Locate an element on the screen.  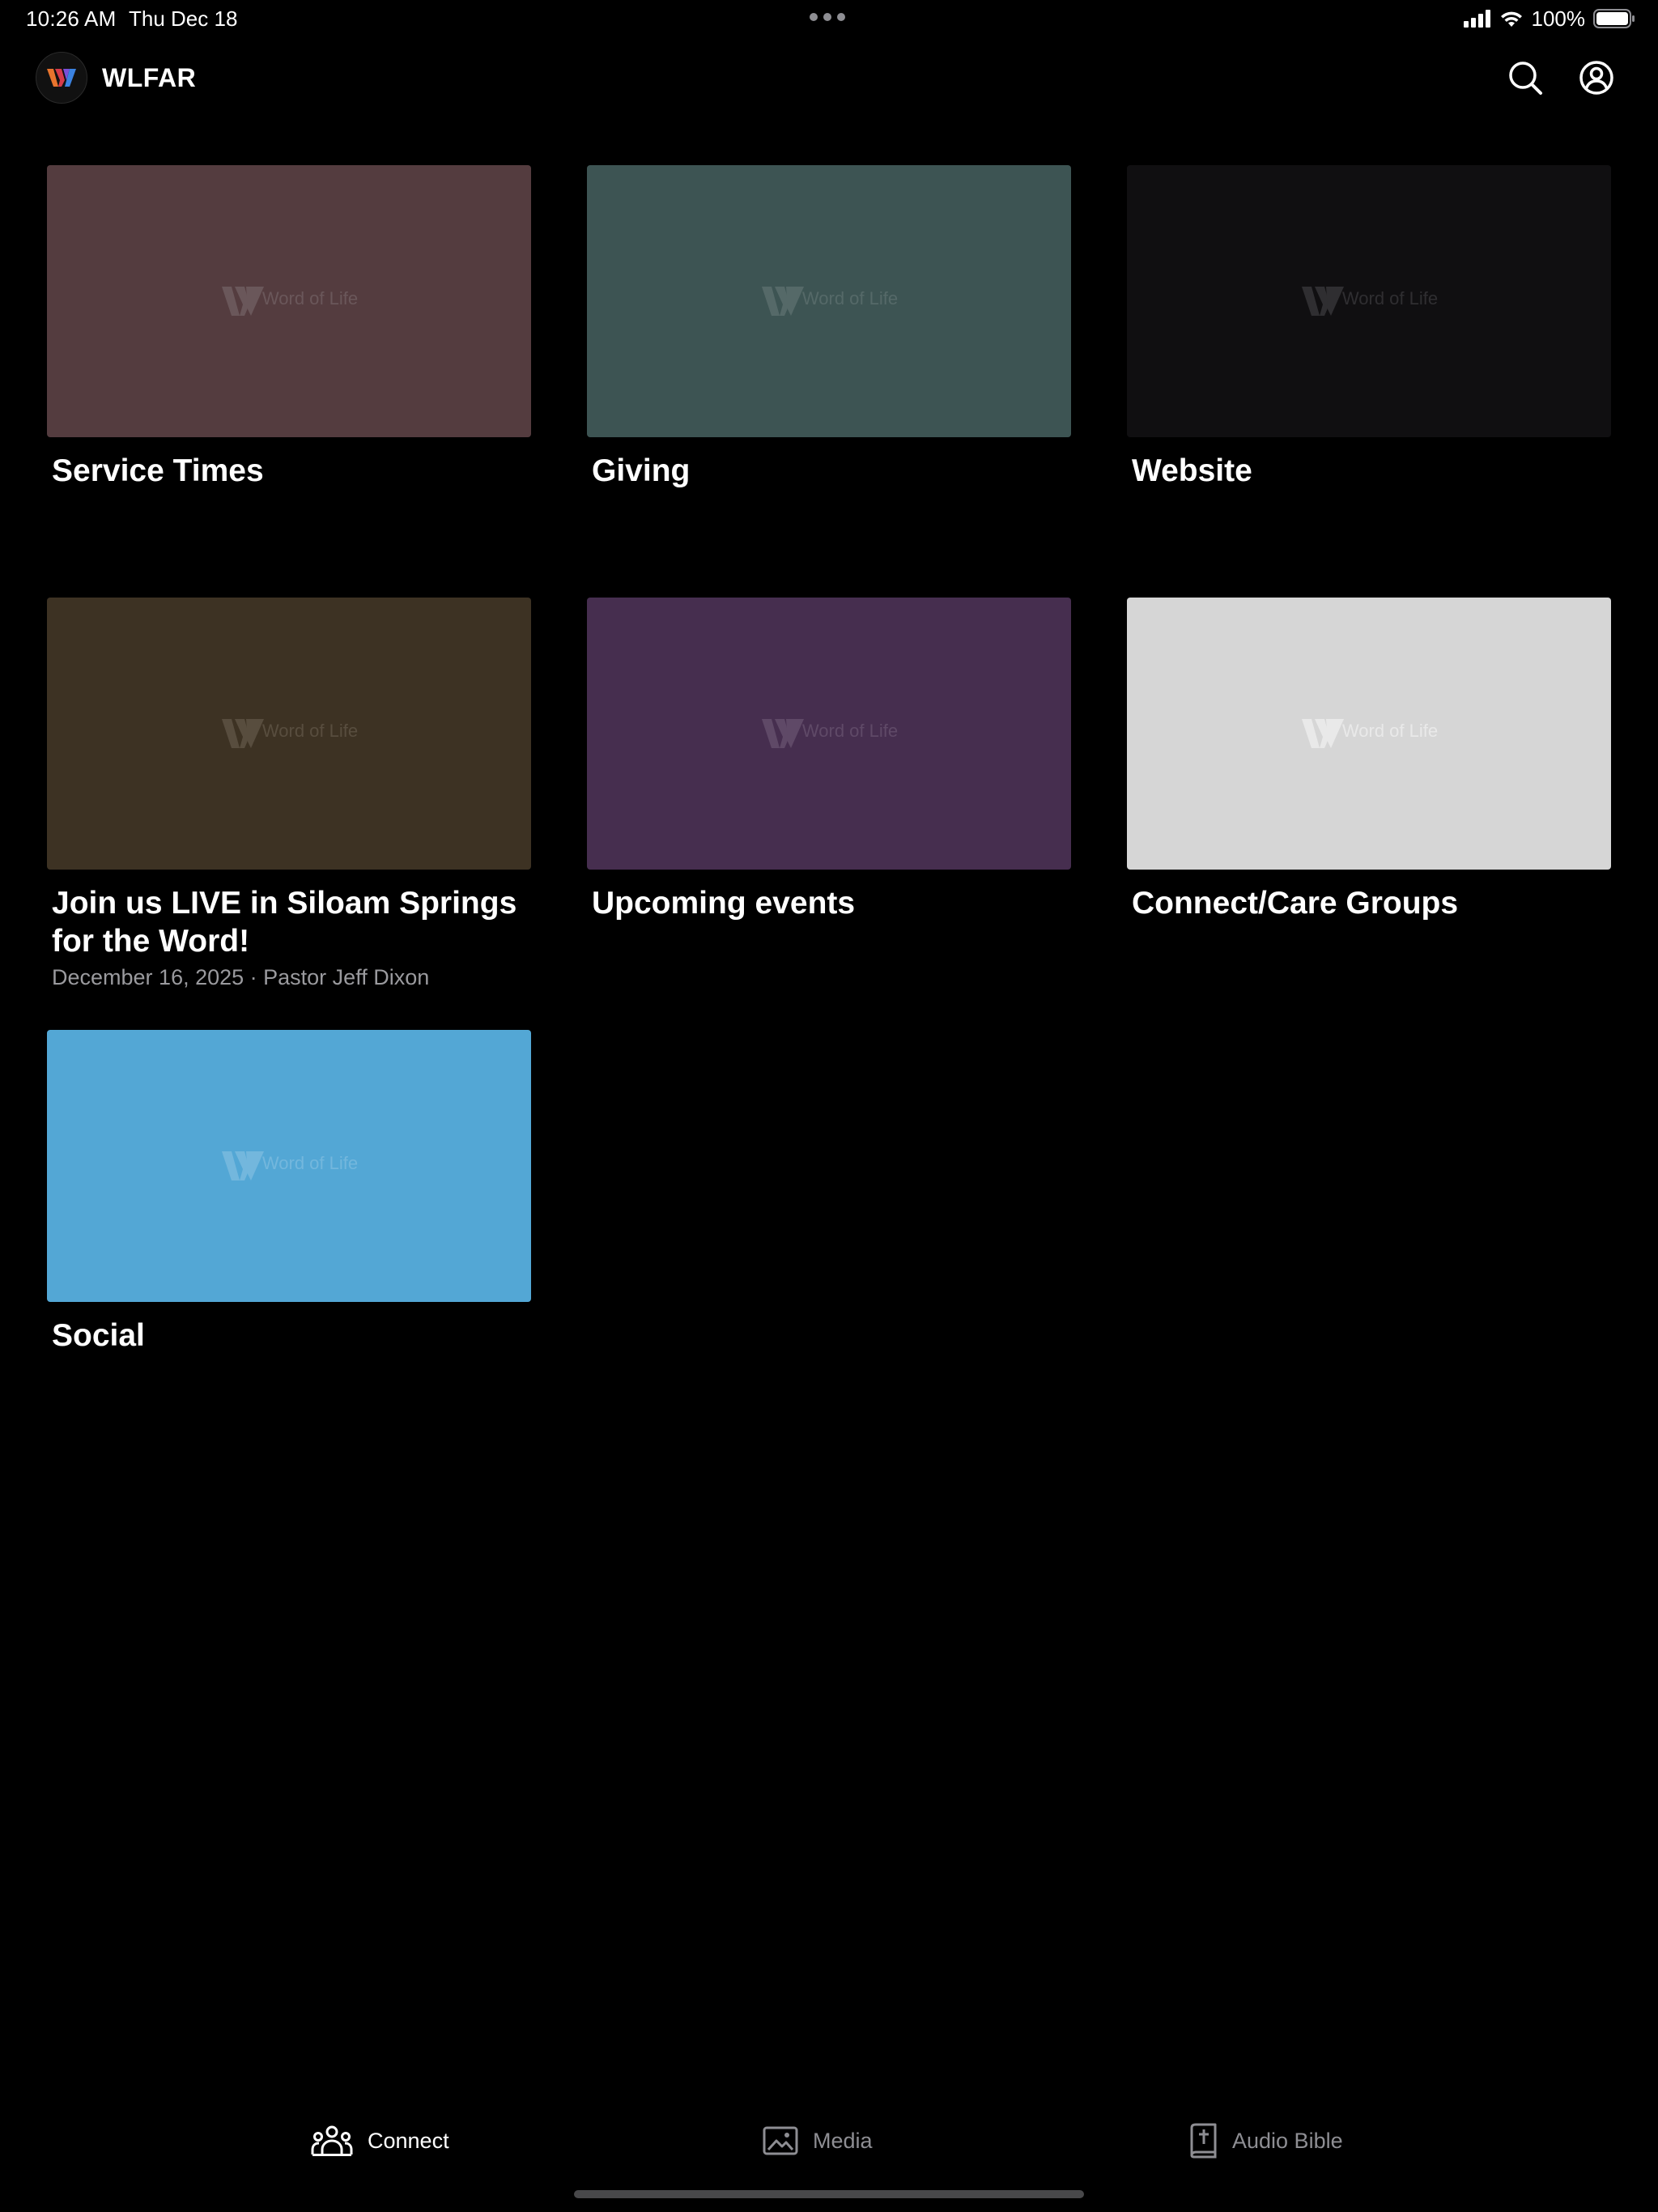
wlfar-logo-mark-icon is located at coordinates (61, 78).